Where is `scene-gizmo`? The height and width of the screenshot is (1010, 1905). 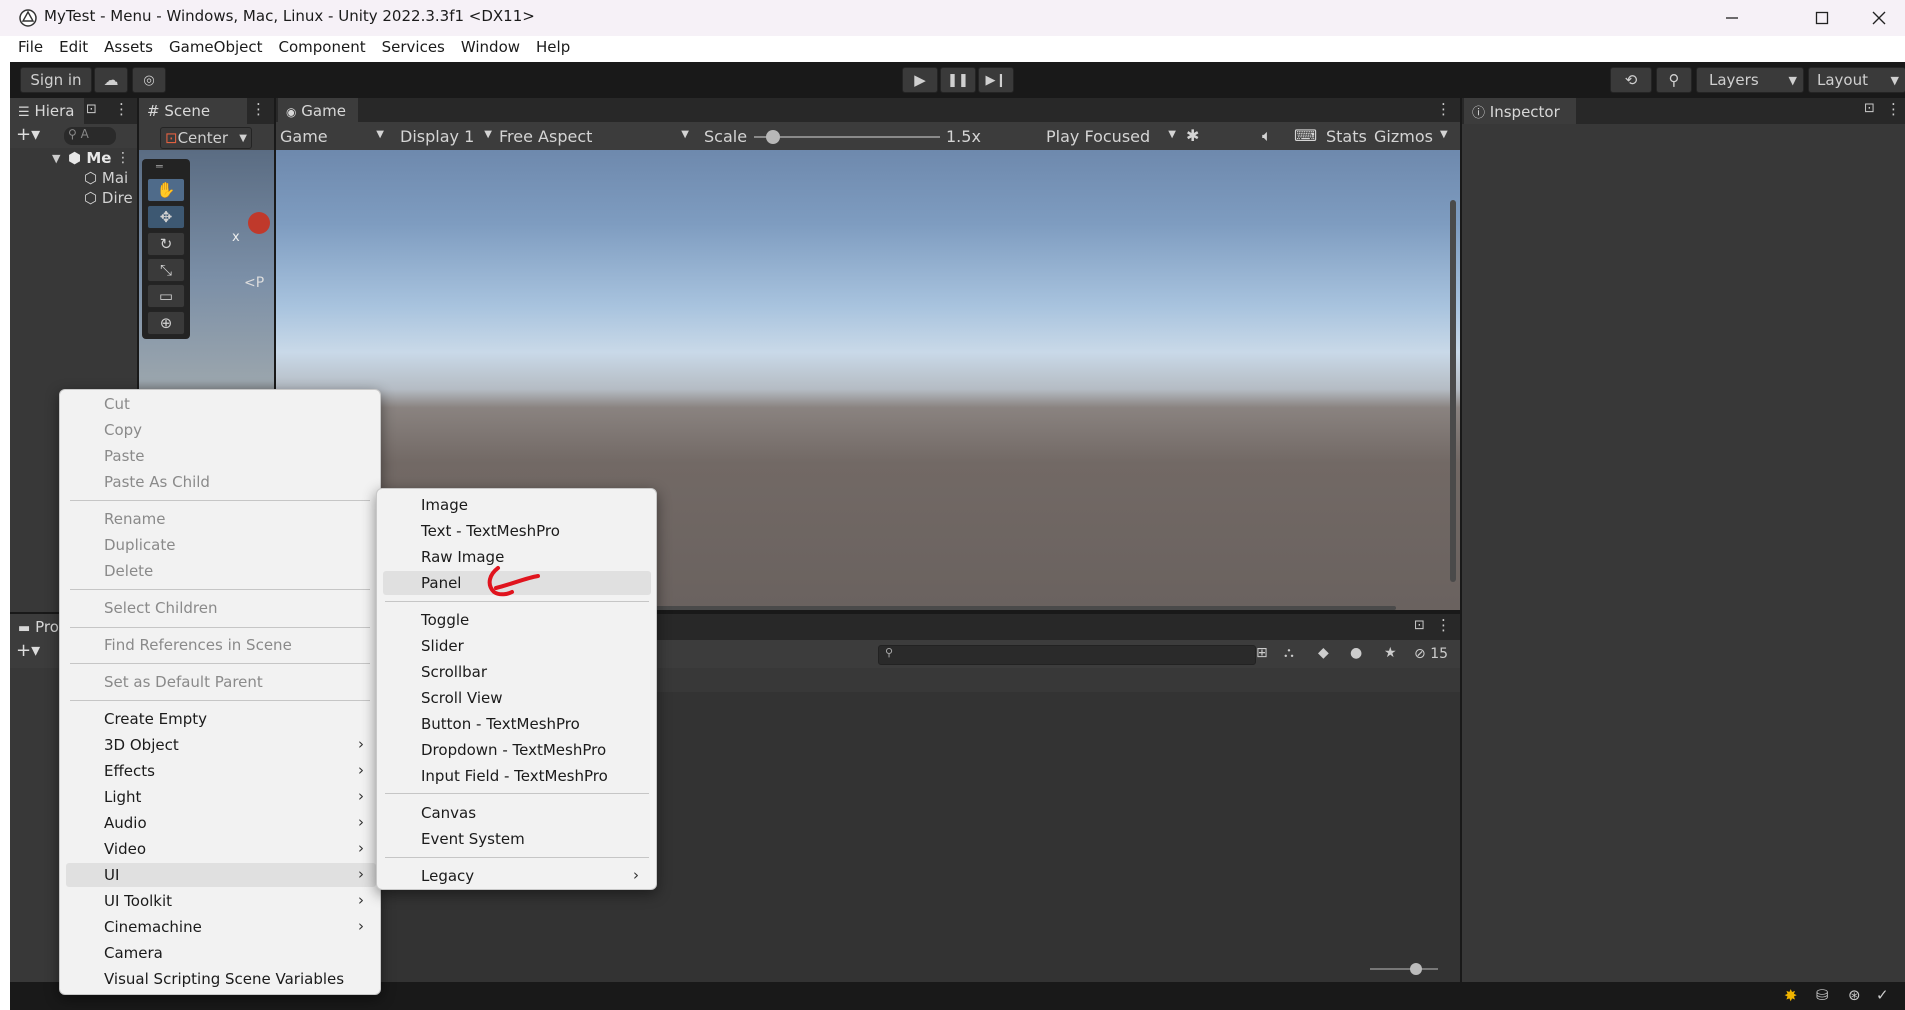 scene-gizmo is located at coordinates (259, 223).